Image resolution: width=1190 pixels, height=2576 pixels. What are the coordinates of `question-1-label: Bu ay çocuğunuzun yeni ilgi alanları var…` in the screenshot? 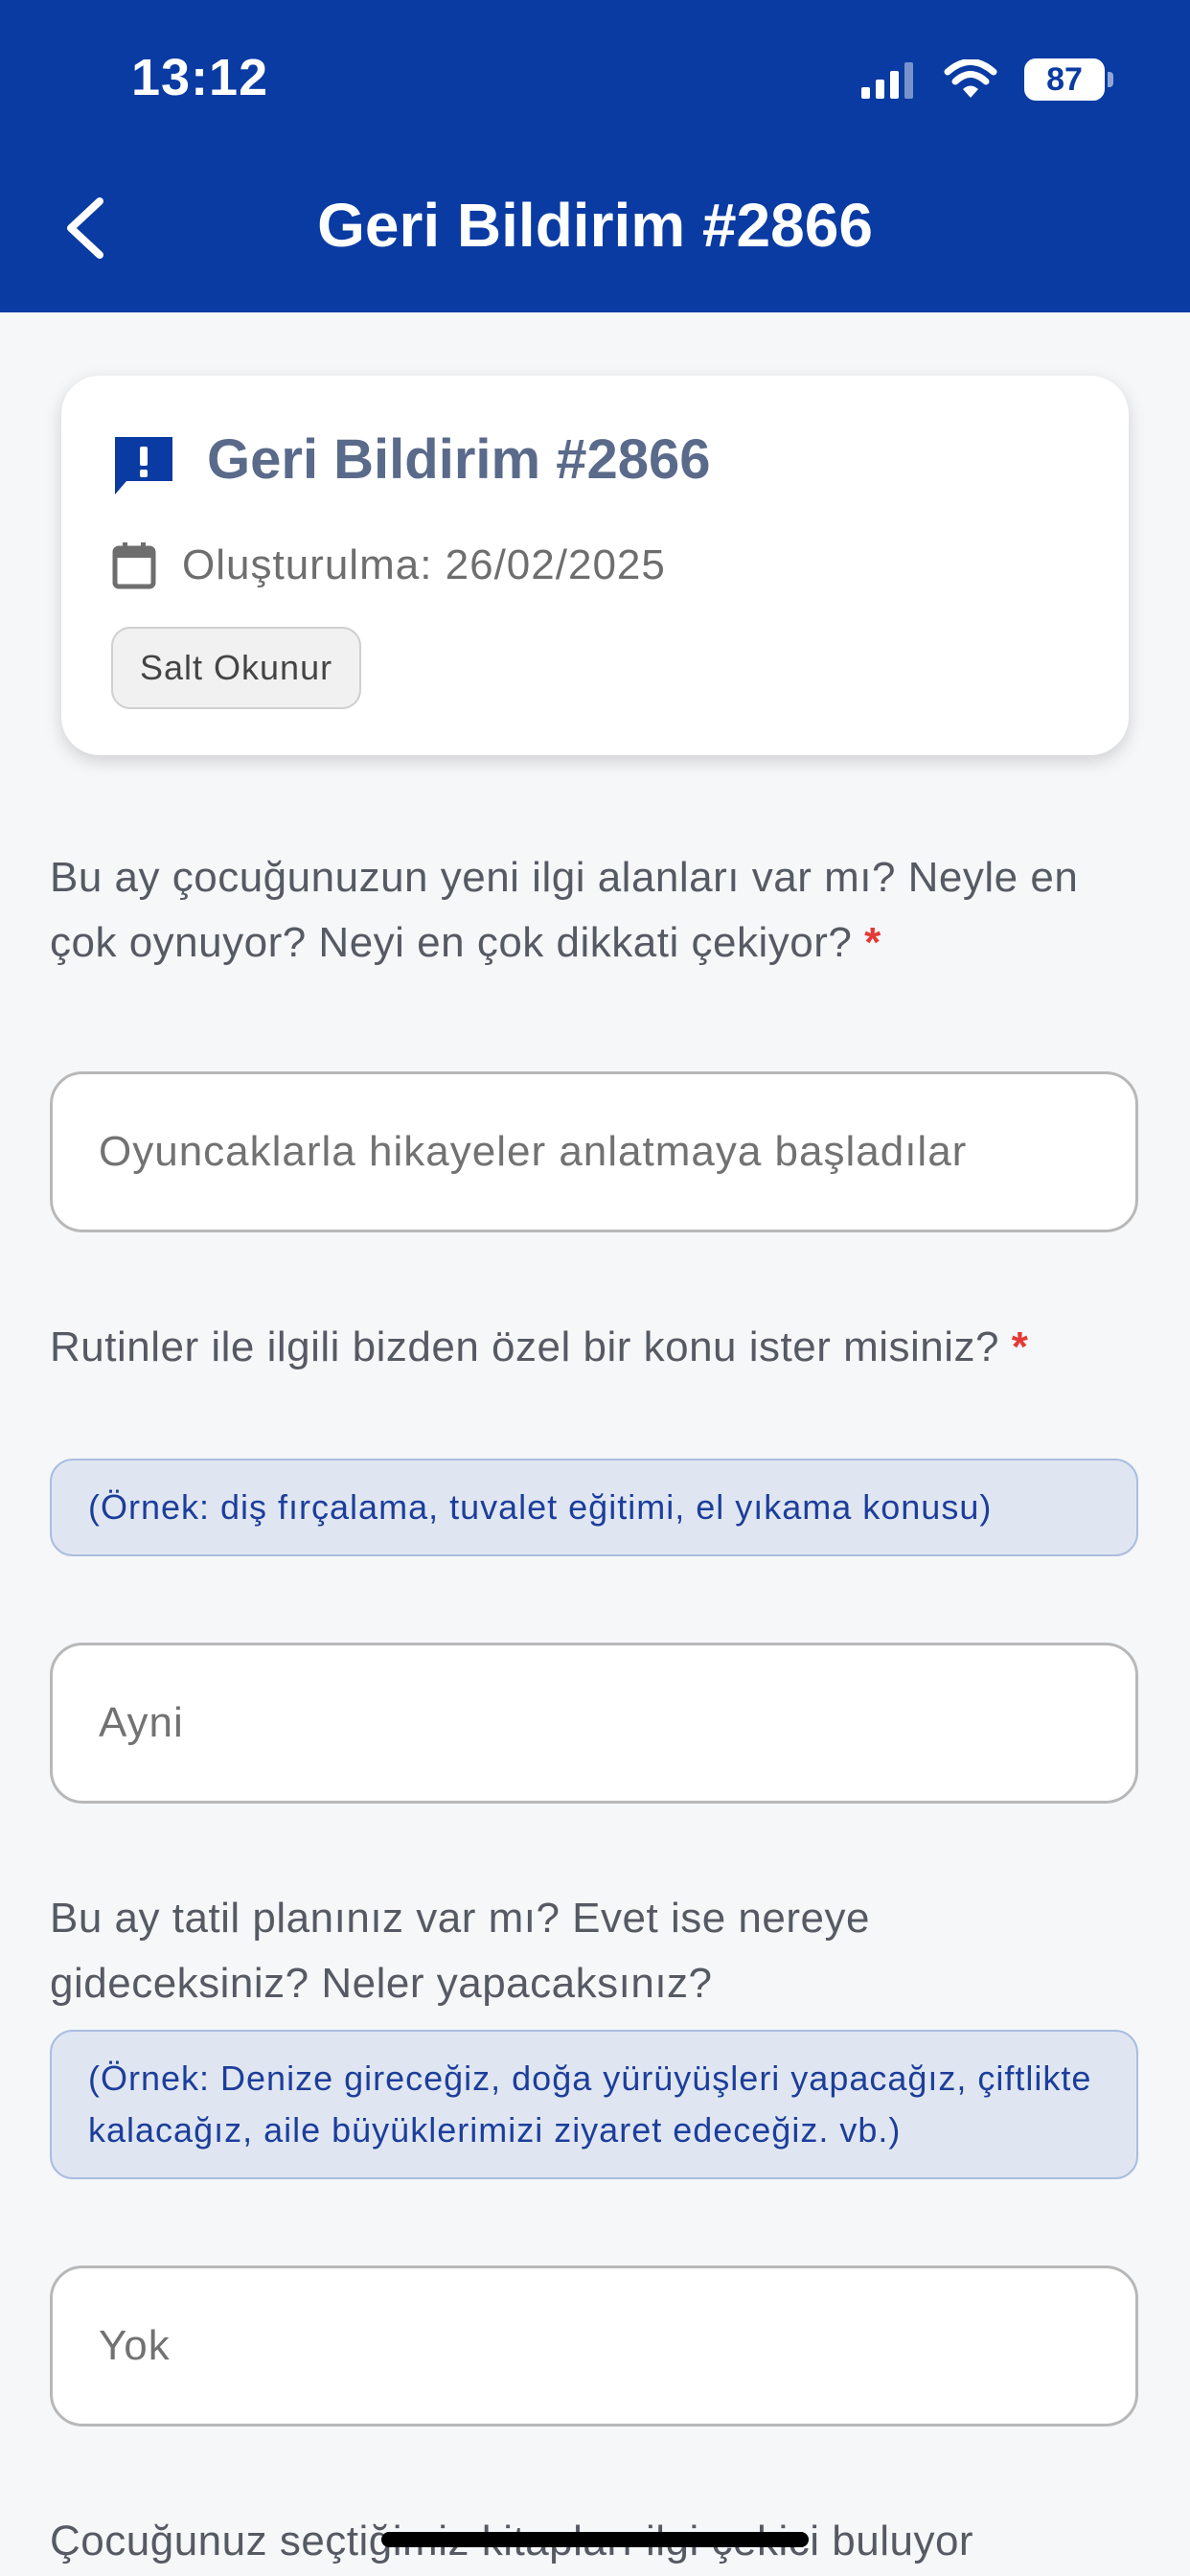 It's located at (587, 910).